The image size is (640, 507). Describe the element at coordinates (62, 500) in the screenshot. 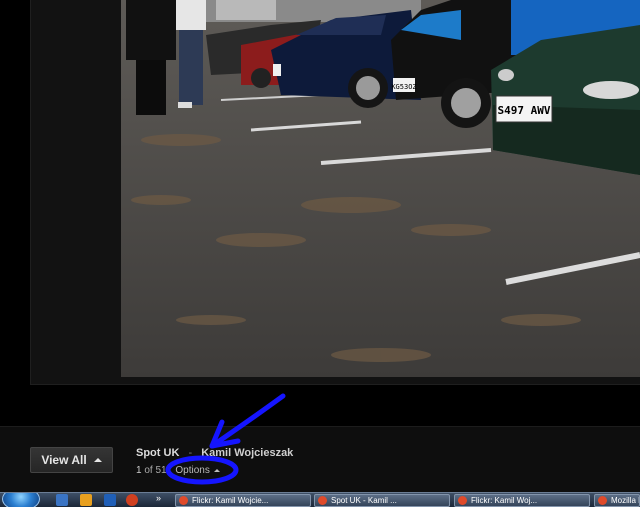

I see `show-desktop-icon` at that location.